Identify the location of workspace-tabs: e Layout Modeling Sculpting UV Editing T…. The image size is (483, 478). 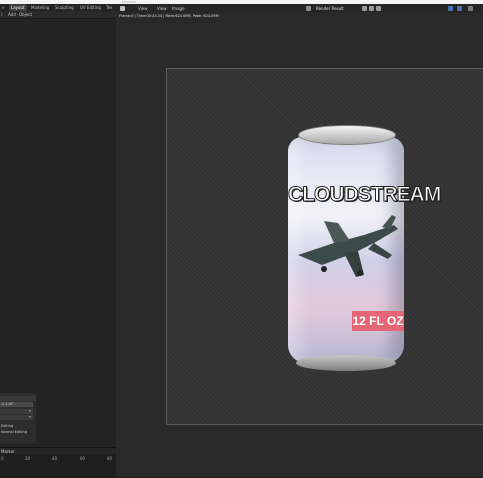
(58, 7).